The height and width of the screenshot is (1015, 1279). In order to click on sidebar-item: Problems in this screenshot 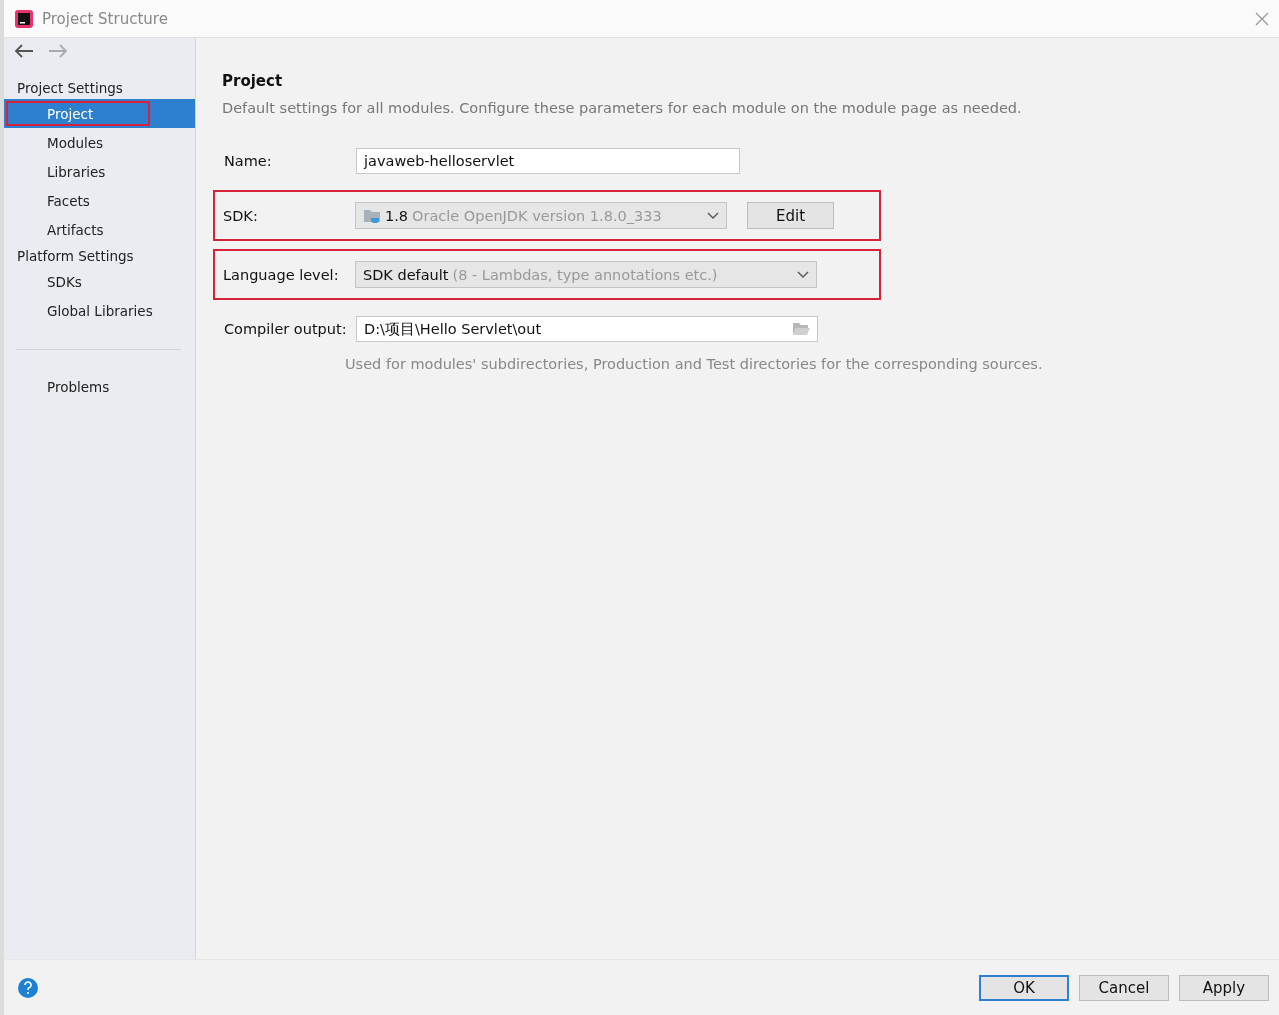, I will do `click(99, 386)`.